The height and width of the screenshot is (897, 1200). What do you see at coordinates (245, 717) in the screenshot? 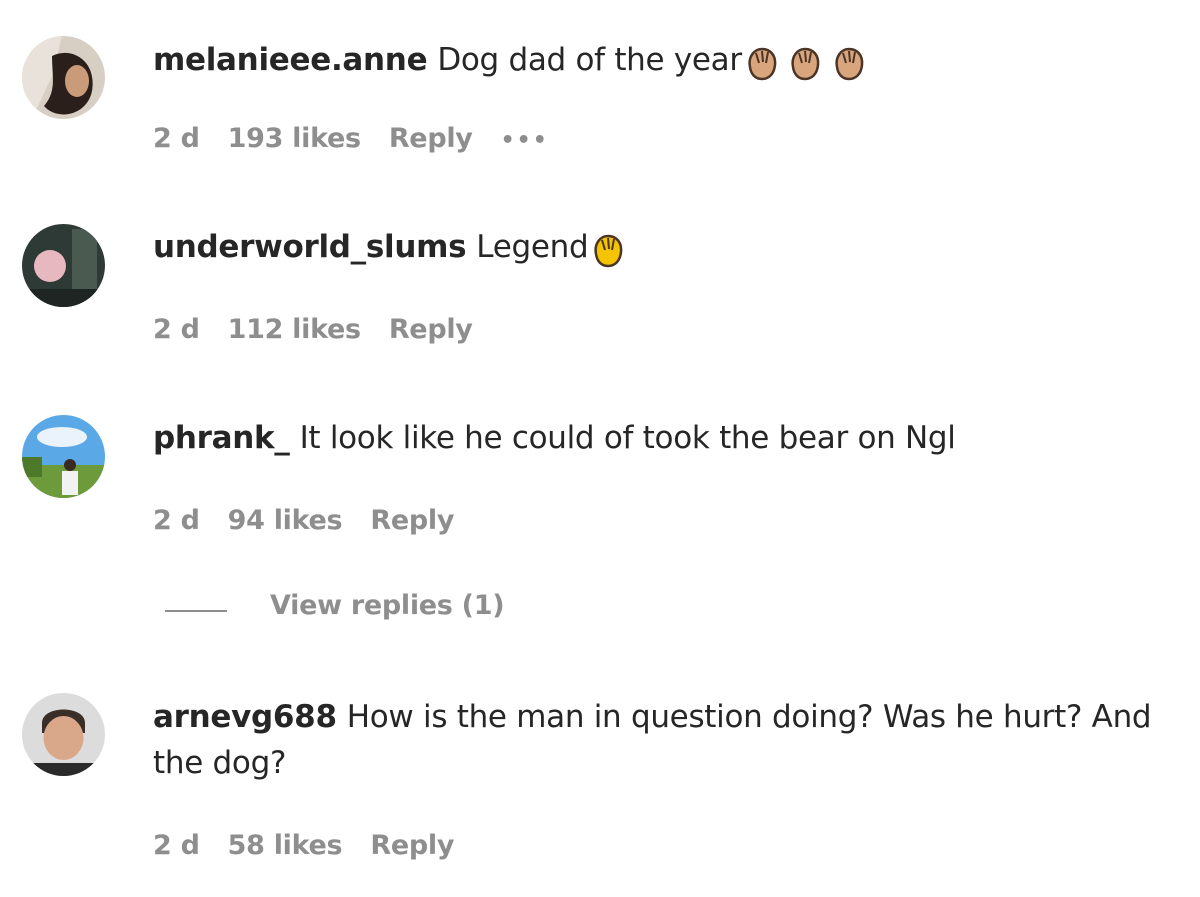
I see `username: arnevg688` at bounding box center [245, 717].